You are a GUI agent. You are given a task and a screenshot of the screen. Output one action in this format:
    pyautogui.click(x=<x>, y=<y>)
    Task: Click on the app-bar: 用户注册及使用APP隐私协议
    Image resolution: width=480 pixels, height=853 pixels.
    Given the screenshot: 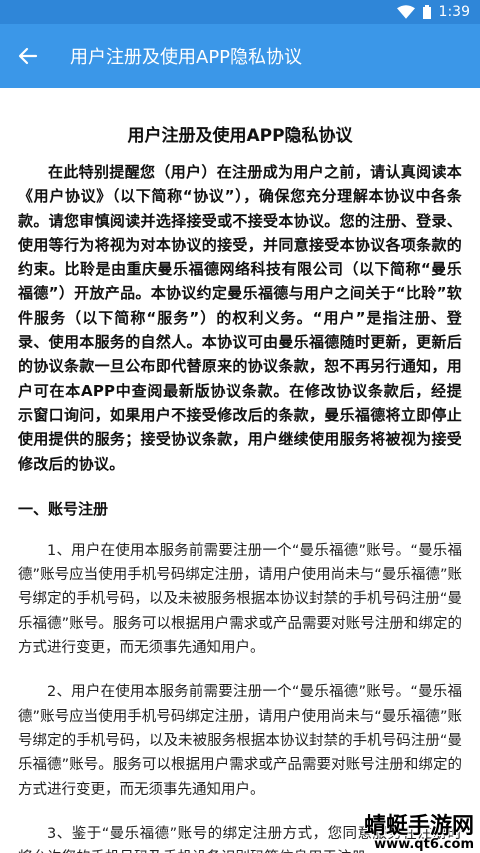 What is the action you would take?
    pyautogui.click(x=240, y=56)
    